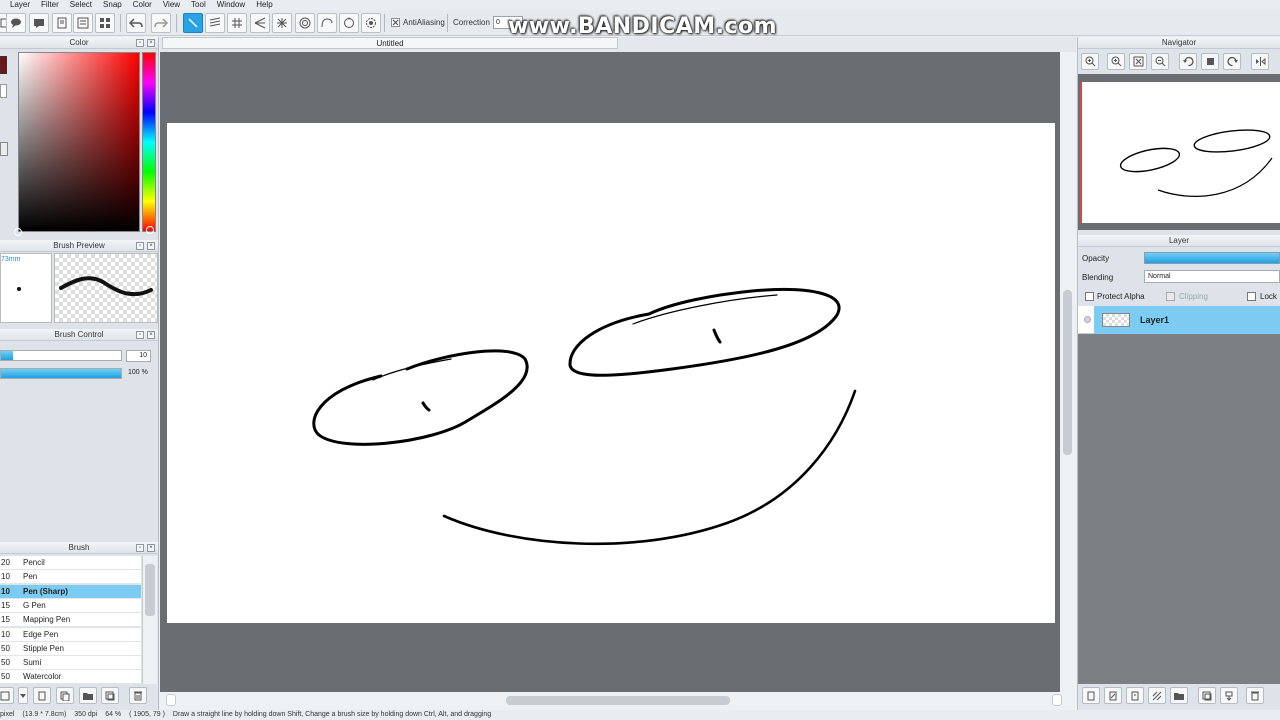  I want to click on brush-list-item: 10 Edge Pen, so click(70, 634).